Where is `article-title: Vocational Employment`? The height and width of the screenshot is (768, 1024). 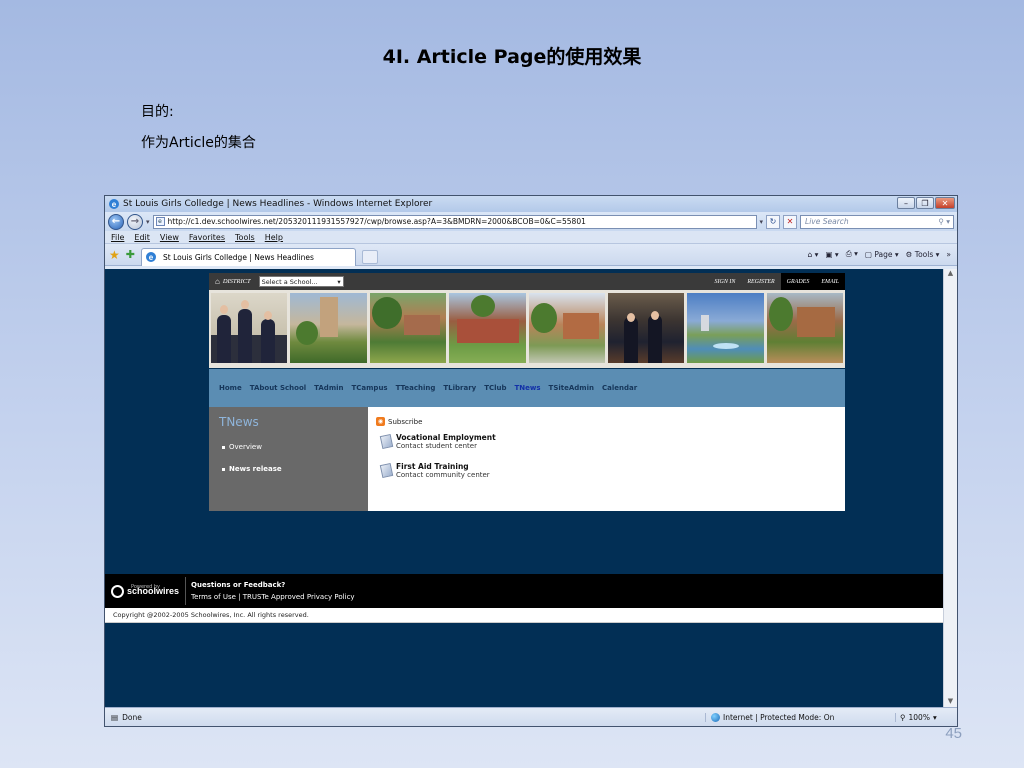
article-title: Vocational Employment is located at coordinates (446, 437).